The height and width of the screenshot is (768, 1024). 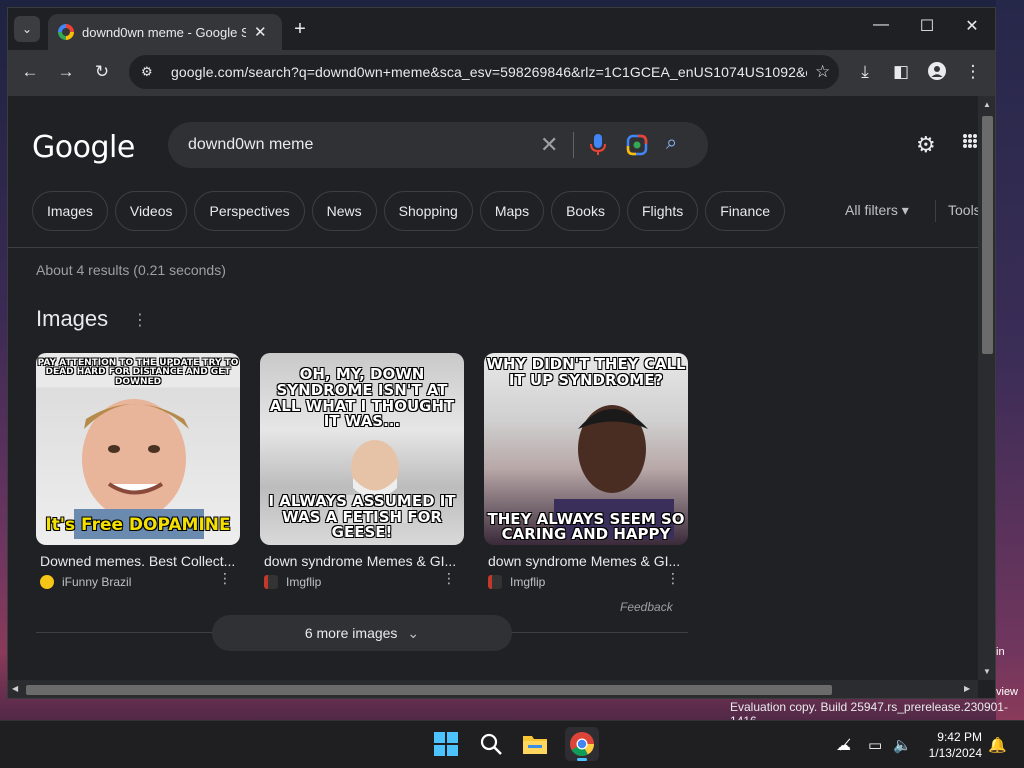 What do you see at coordinates (987, 104) in the screenshot?
I see `scroll-up-arrow-icon: ▲` at bounding box center [987, 104].